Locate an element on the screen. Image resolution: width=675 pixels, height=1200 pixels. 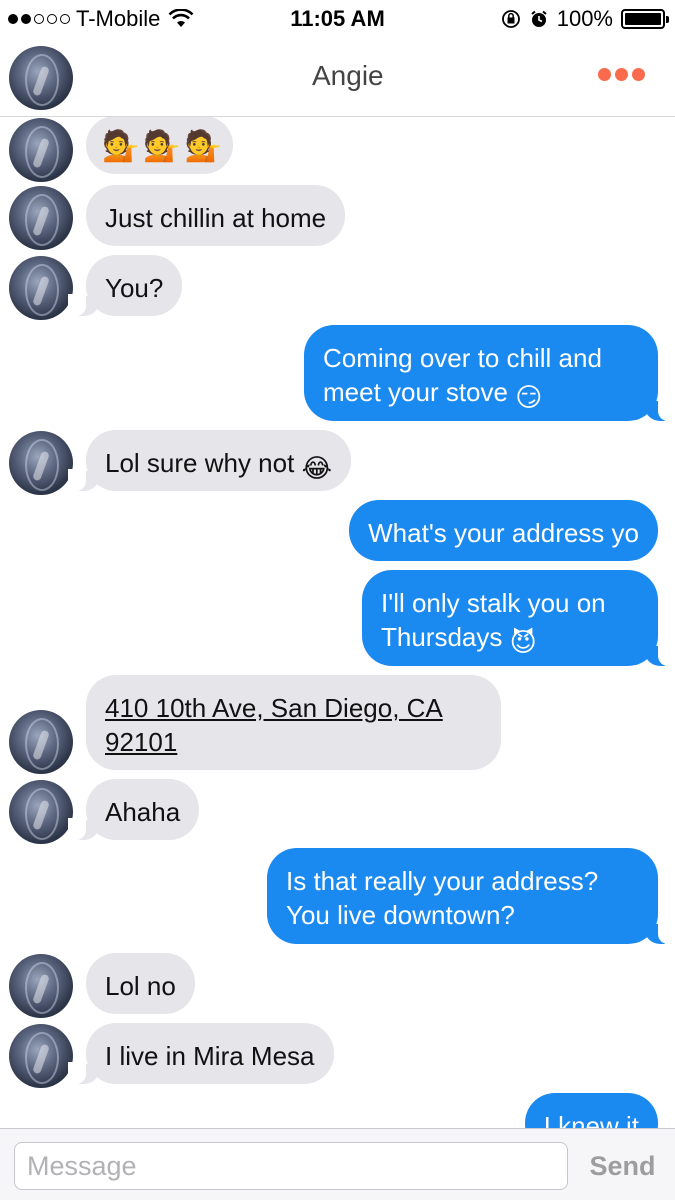
message-input is located at coordinates (291, 1166).